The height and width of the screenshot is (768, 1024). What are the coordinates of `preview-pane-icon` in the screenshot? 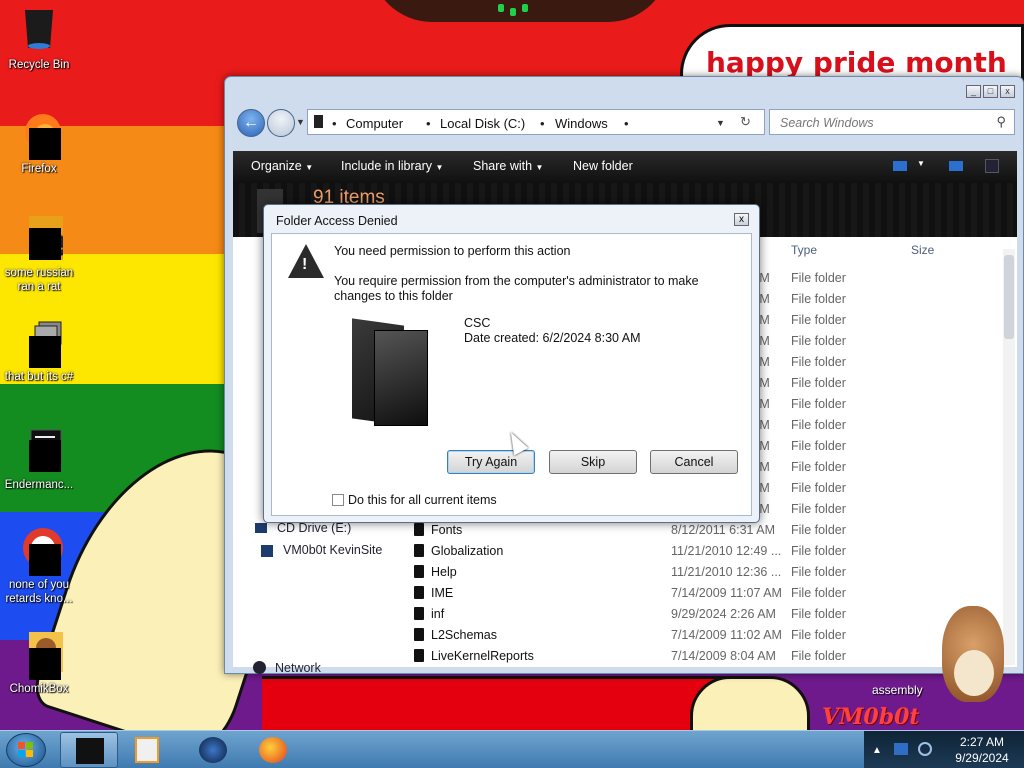 It's located at (956, 166).